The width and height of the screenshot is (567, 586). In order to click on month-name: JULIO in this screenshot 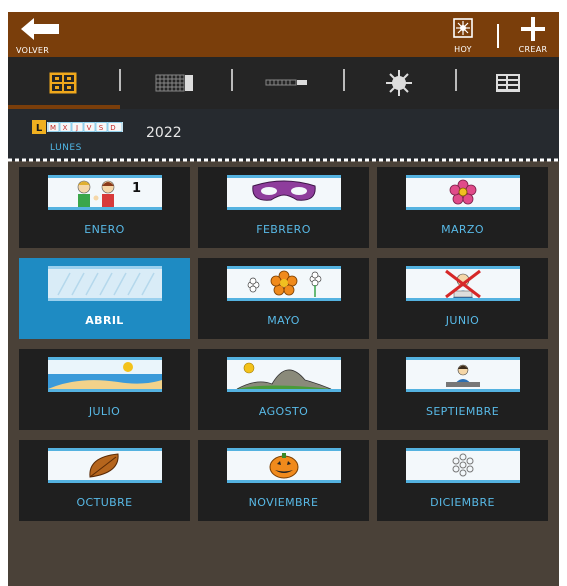, I will do `click(104, 411)`.